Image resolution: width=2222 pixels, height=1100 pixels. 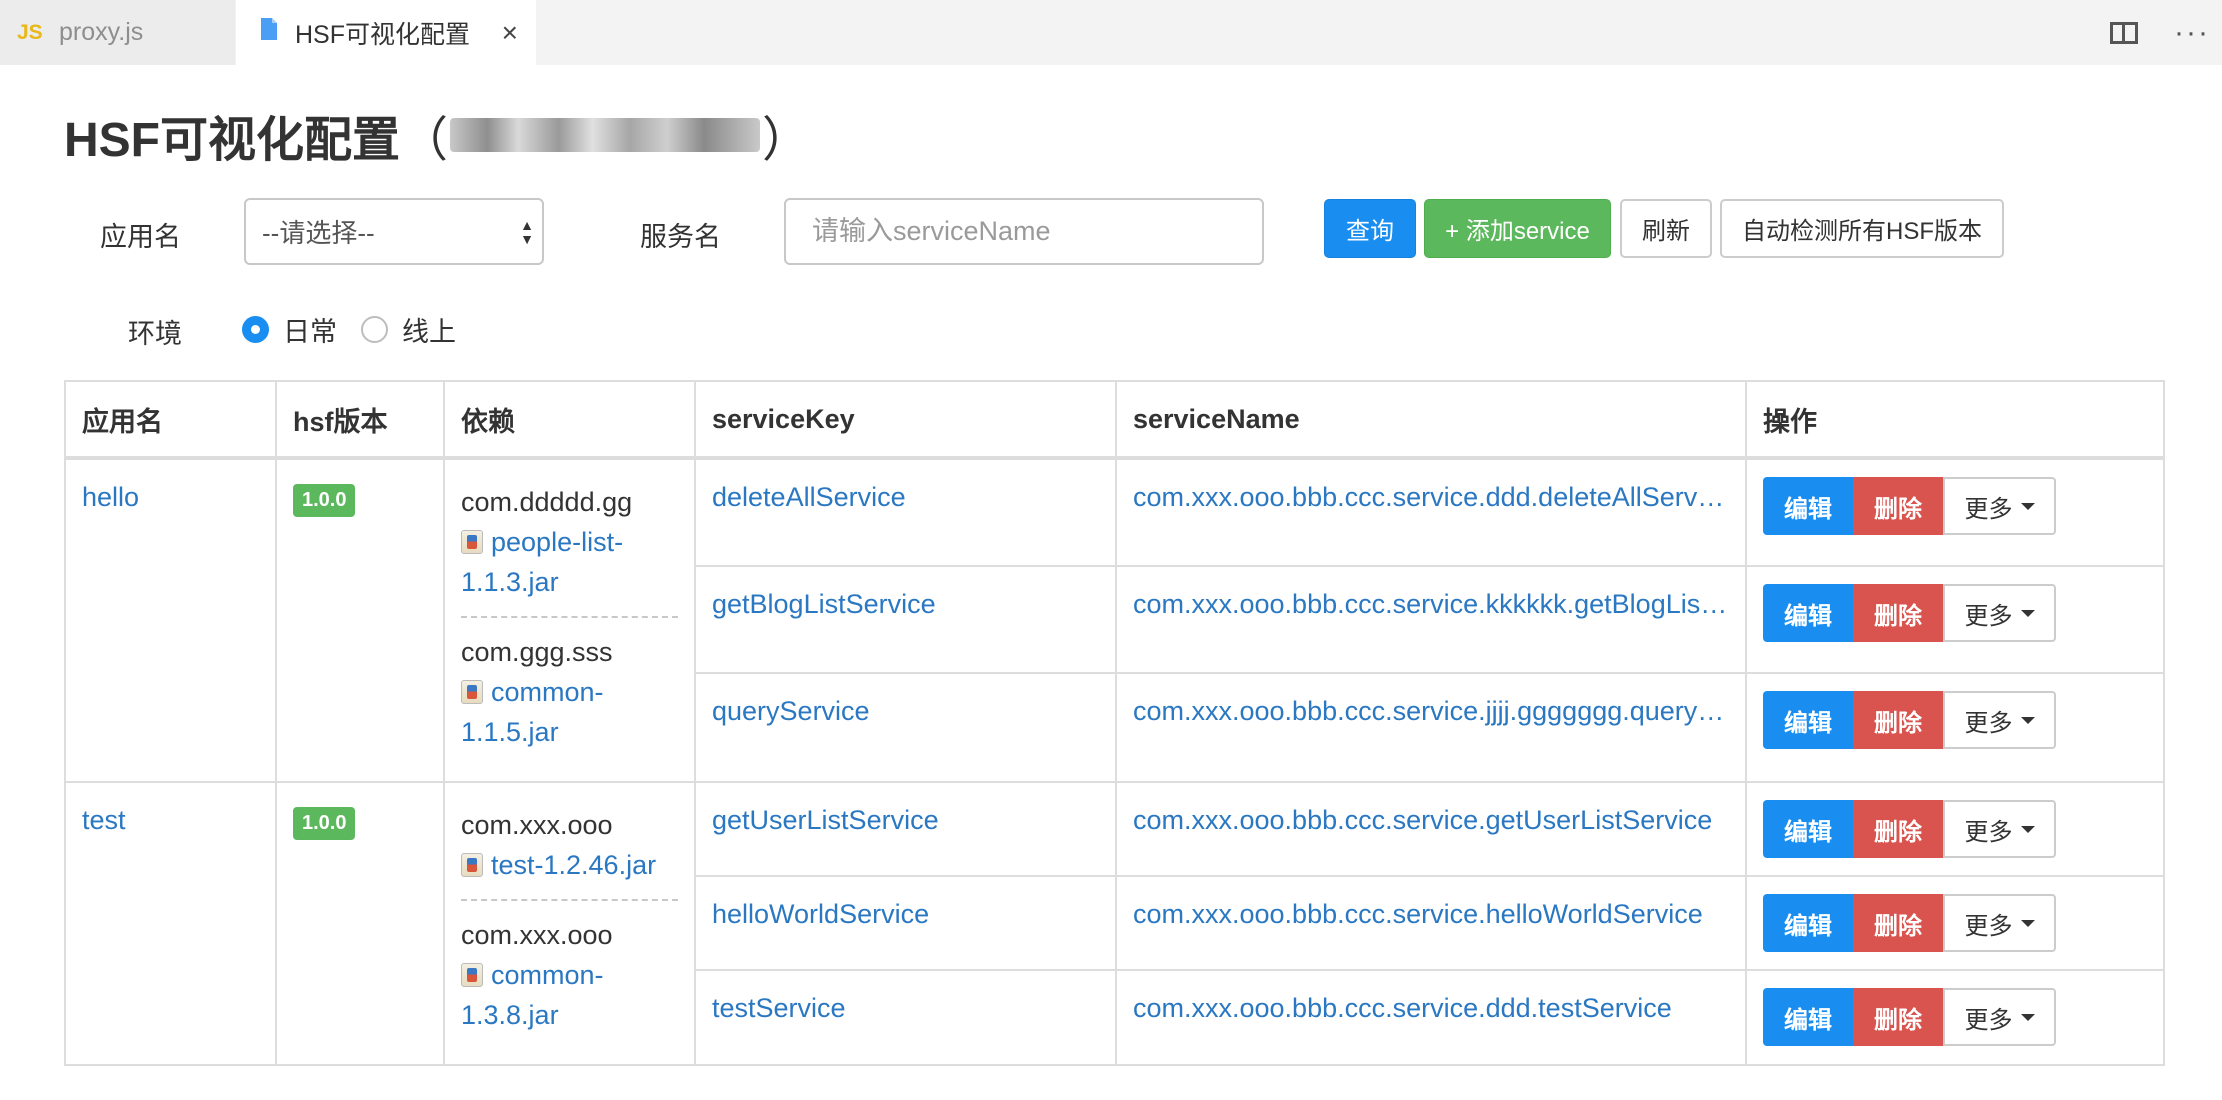 What do you see at coordinates (680, 237) in the screenshot?
I see `service-name-label: 服务名` at bounding box center [680, 237].